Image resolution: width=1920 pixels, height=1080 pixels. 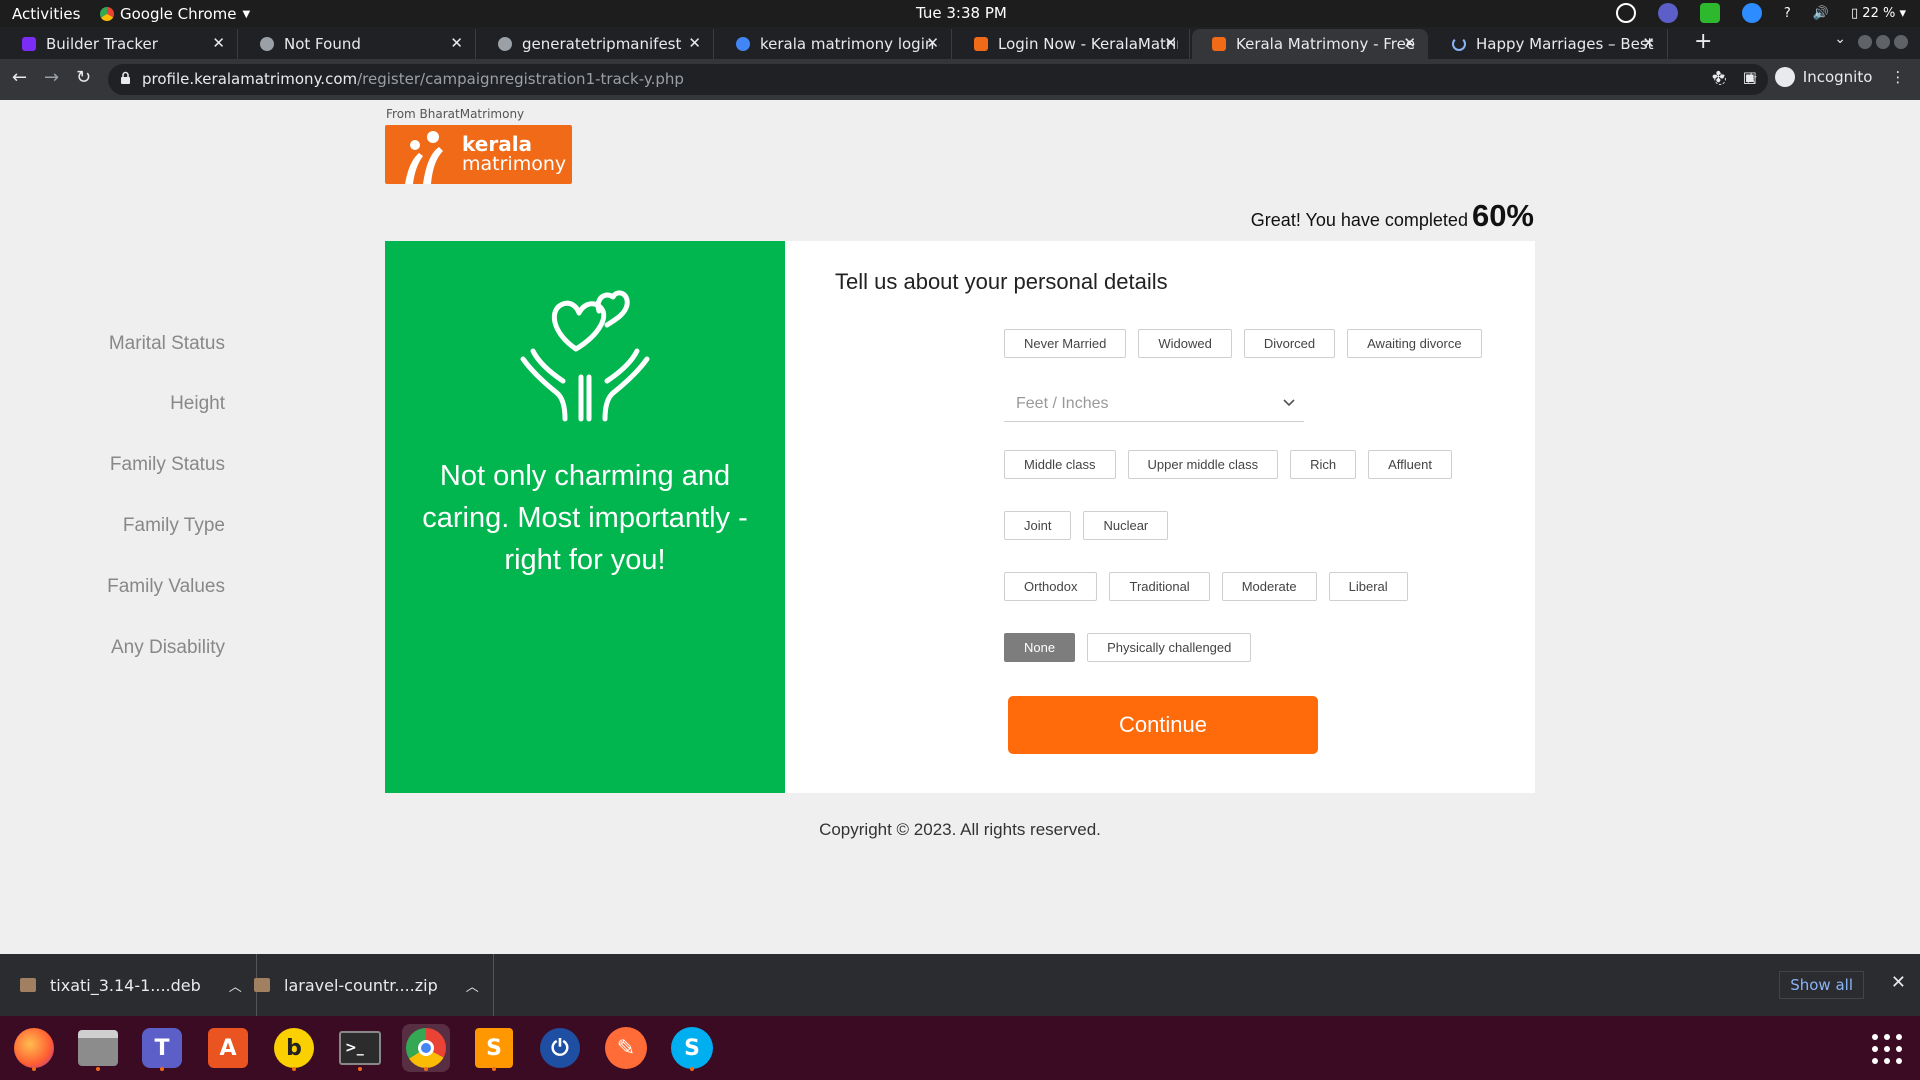 I want to click on maximize-button, so click(x=1883, y=42).